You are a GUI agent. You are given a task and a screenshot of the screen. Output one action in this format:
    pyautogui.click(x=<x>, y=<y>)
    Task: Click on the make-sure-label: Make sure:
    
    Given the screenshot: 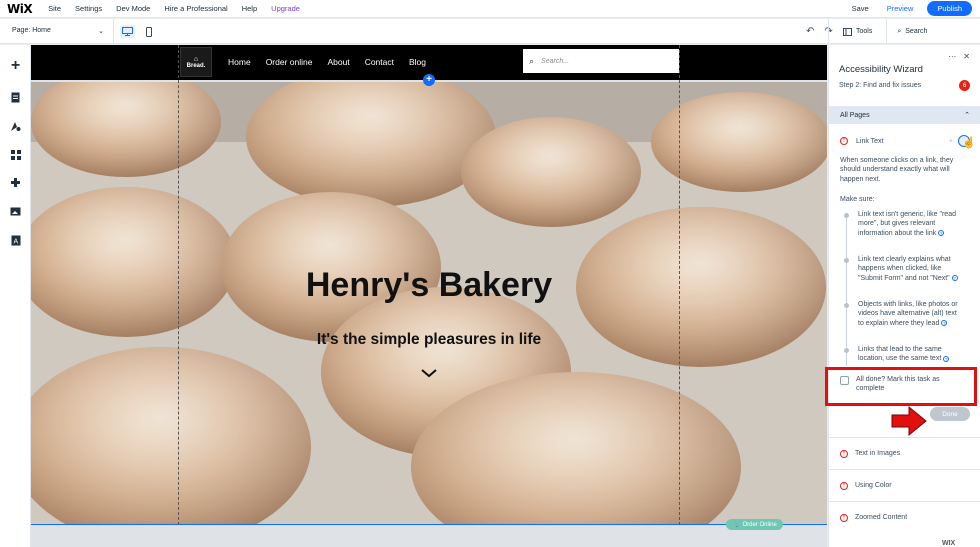 What is the action you would take?
    pyautogui.click(x=857, y=199)
    